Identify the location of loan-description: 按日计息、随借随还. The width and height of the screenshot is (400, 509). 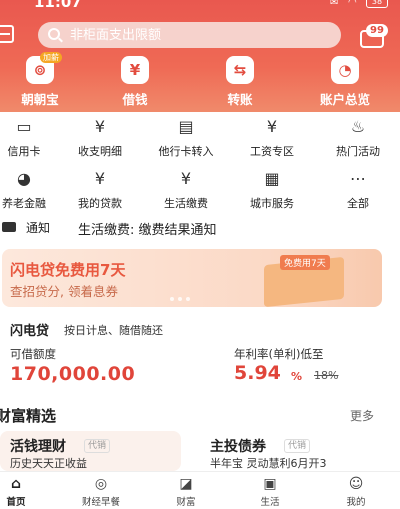
(113, 330).